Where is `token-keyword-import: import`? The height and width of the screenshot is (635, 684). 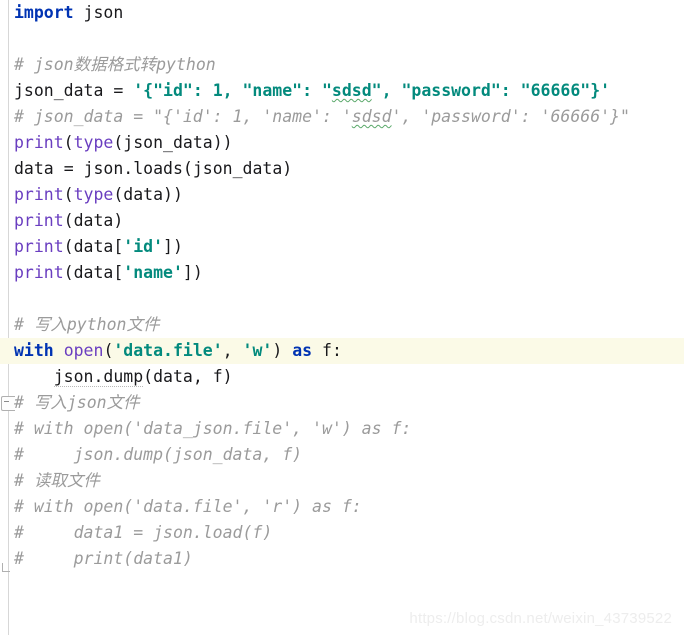 token-keyword-import: import is located at coordinates (44, 12).